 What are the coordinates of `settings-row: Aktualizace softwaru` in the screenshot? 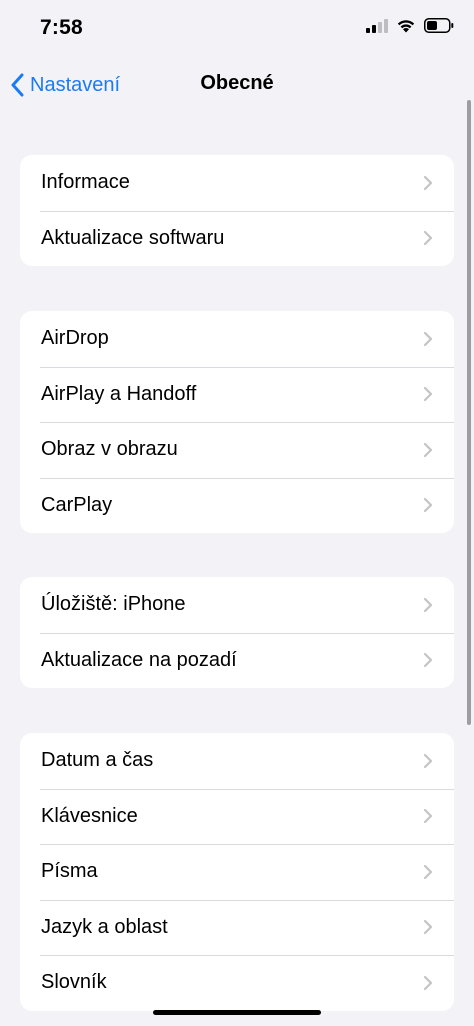 It's located at (237, 238).